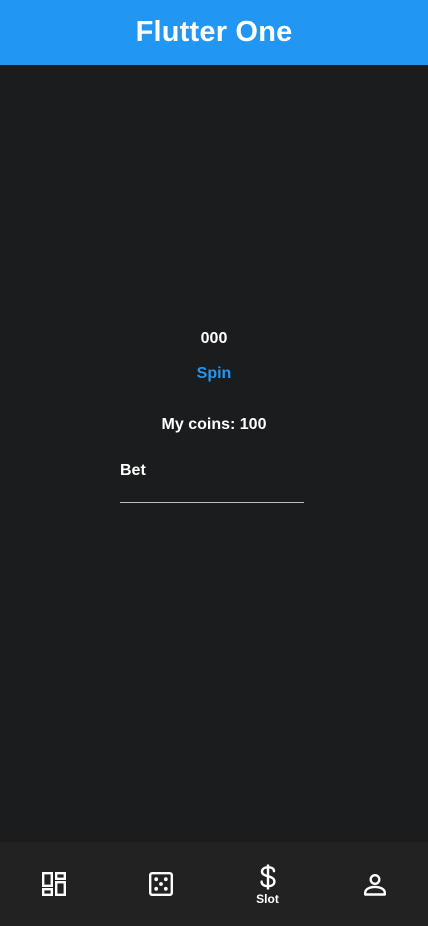 The height and width of the screenshot is (926, 428). I want to click on dollar-icon, so click(267, 876).